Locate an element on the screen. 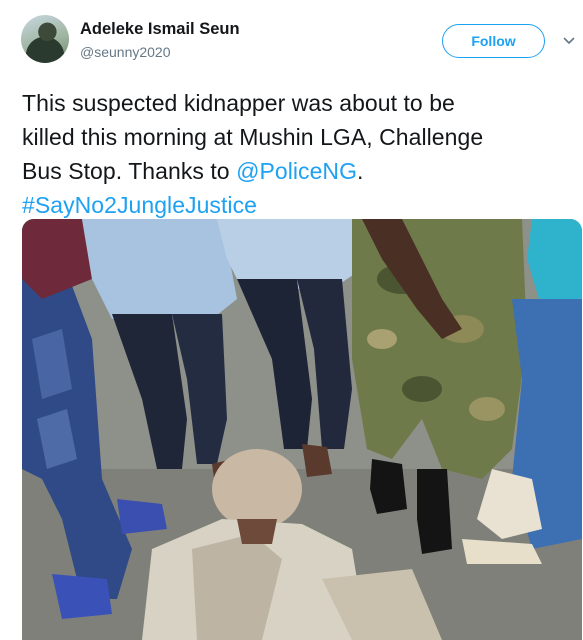  mention-link: @PoliceNG is located at coordinates (296, 171).